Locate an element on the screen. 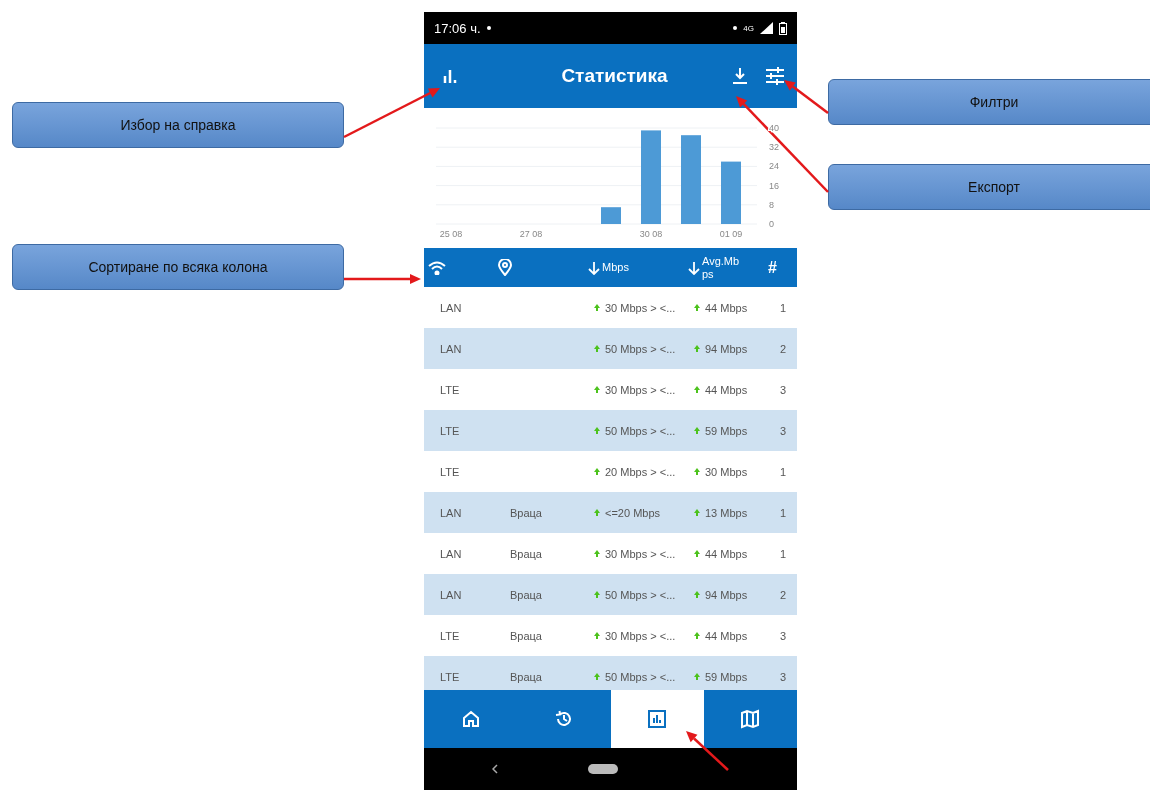 The width and height of the screenshot is (1150, 790). x-axis-label: 01 09 is located at coordinates (731, 234).